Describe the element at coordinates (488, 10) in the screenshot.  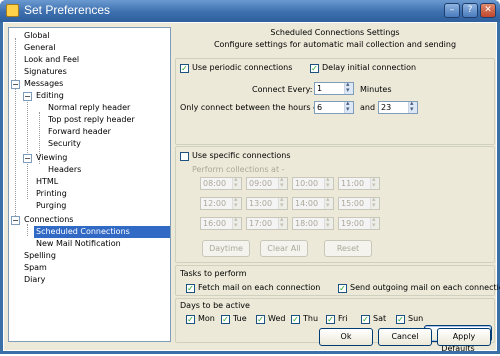
I see `close-button: ✕` at that location.